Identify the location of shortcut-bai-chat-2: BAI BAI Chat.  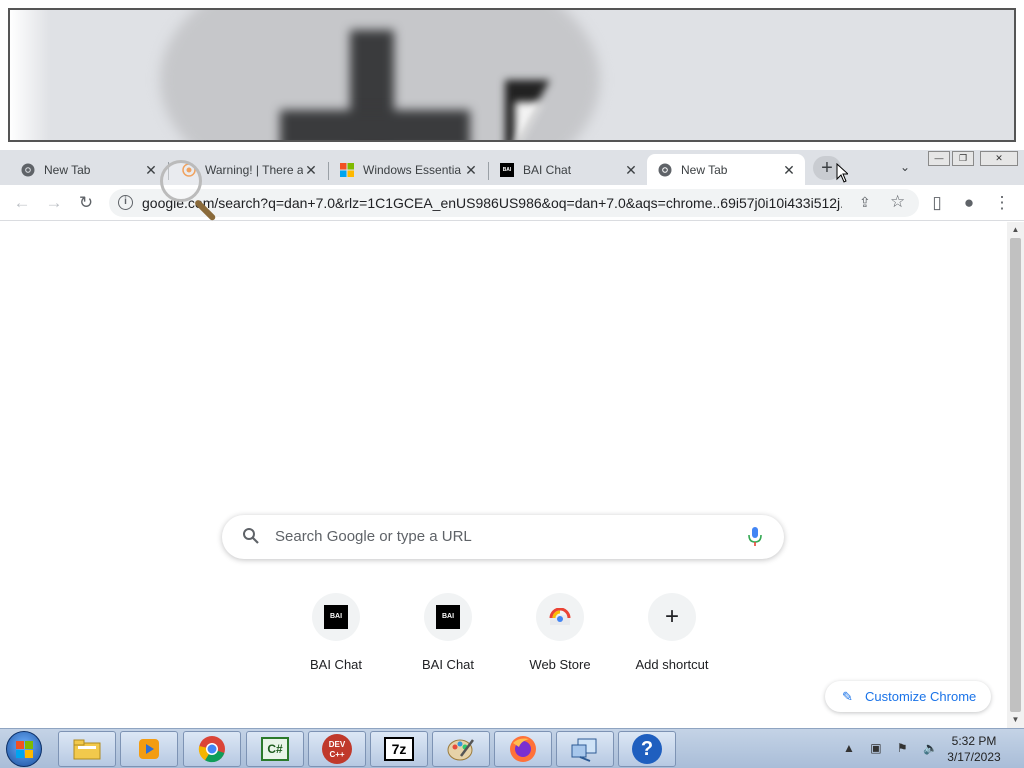
(448, 636).